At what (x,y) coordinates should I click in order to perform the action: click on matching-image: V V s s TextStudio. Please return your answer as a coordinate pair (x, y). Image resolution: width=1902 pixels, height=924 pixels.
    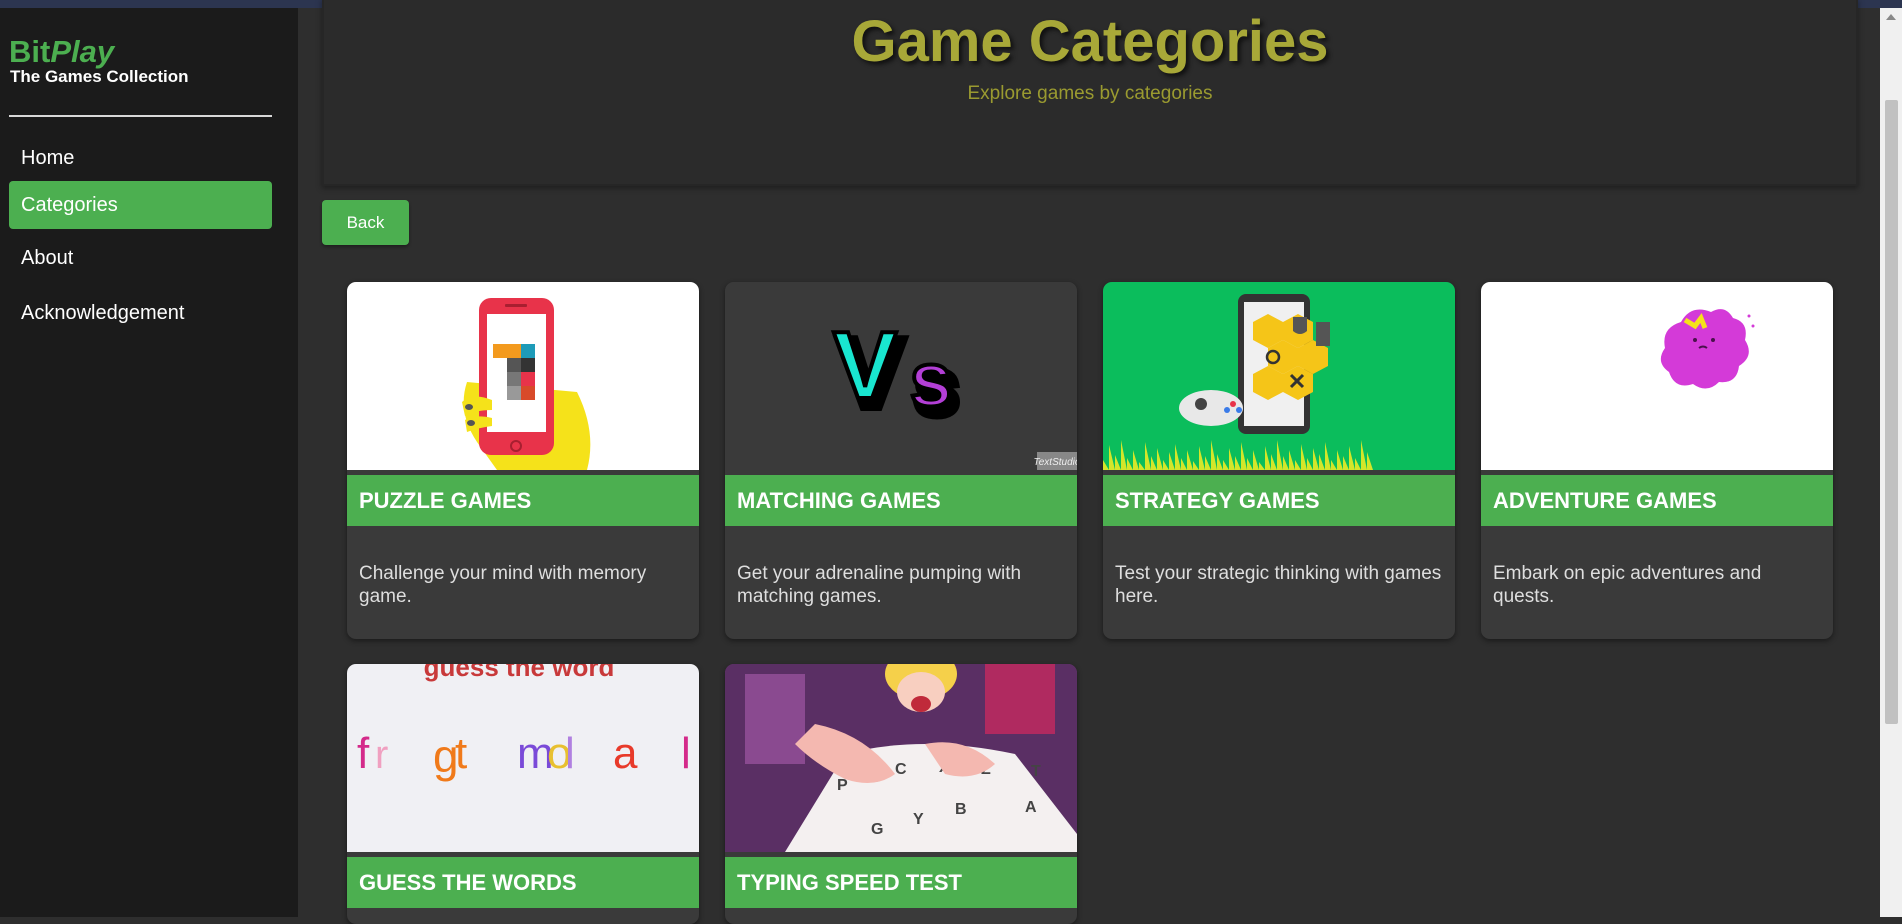
    Looking at the image, I should click on (901, 376).